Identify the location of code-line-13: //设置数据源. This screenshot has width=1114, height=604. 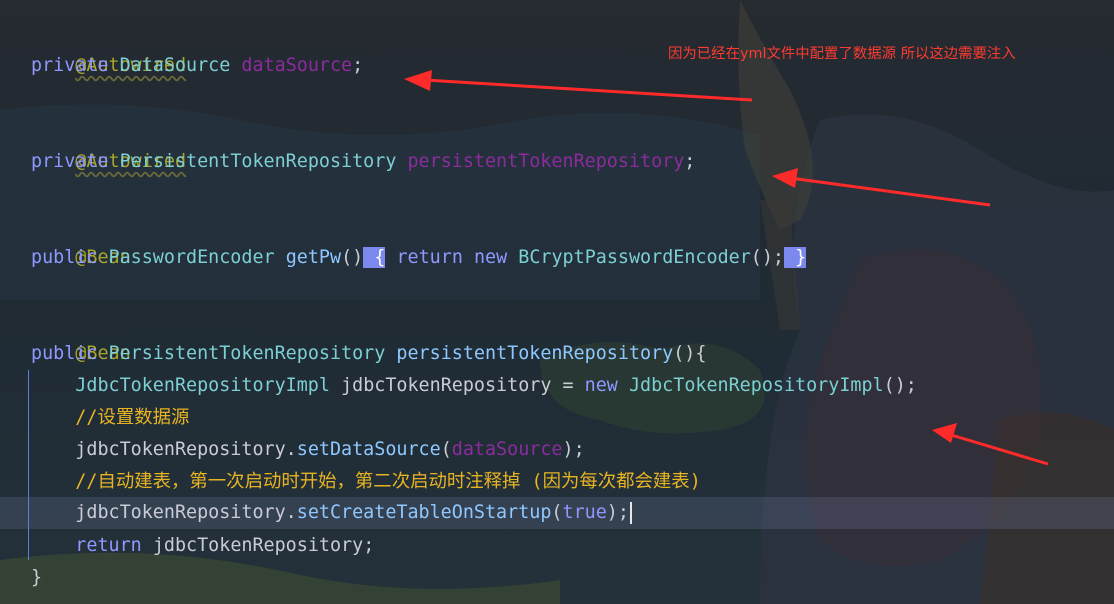
(110, 418).